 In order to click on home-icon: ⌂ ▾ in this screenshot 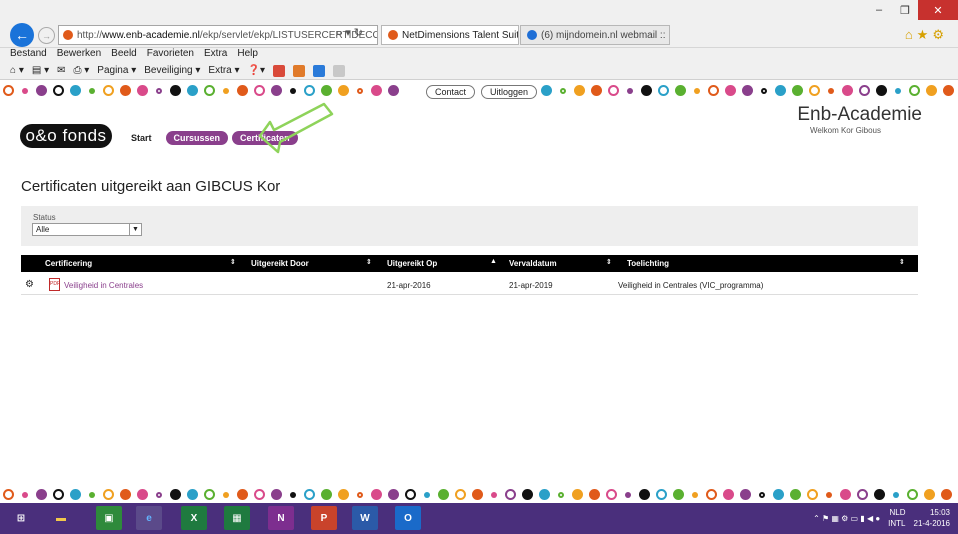, I will do `click(17, 70)`.